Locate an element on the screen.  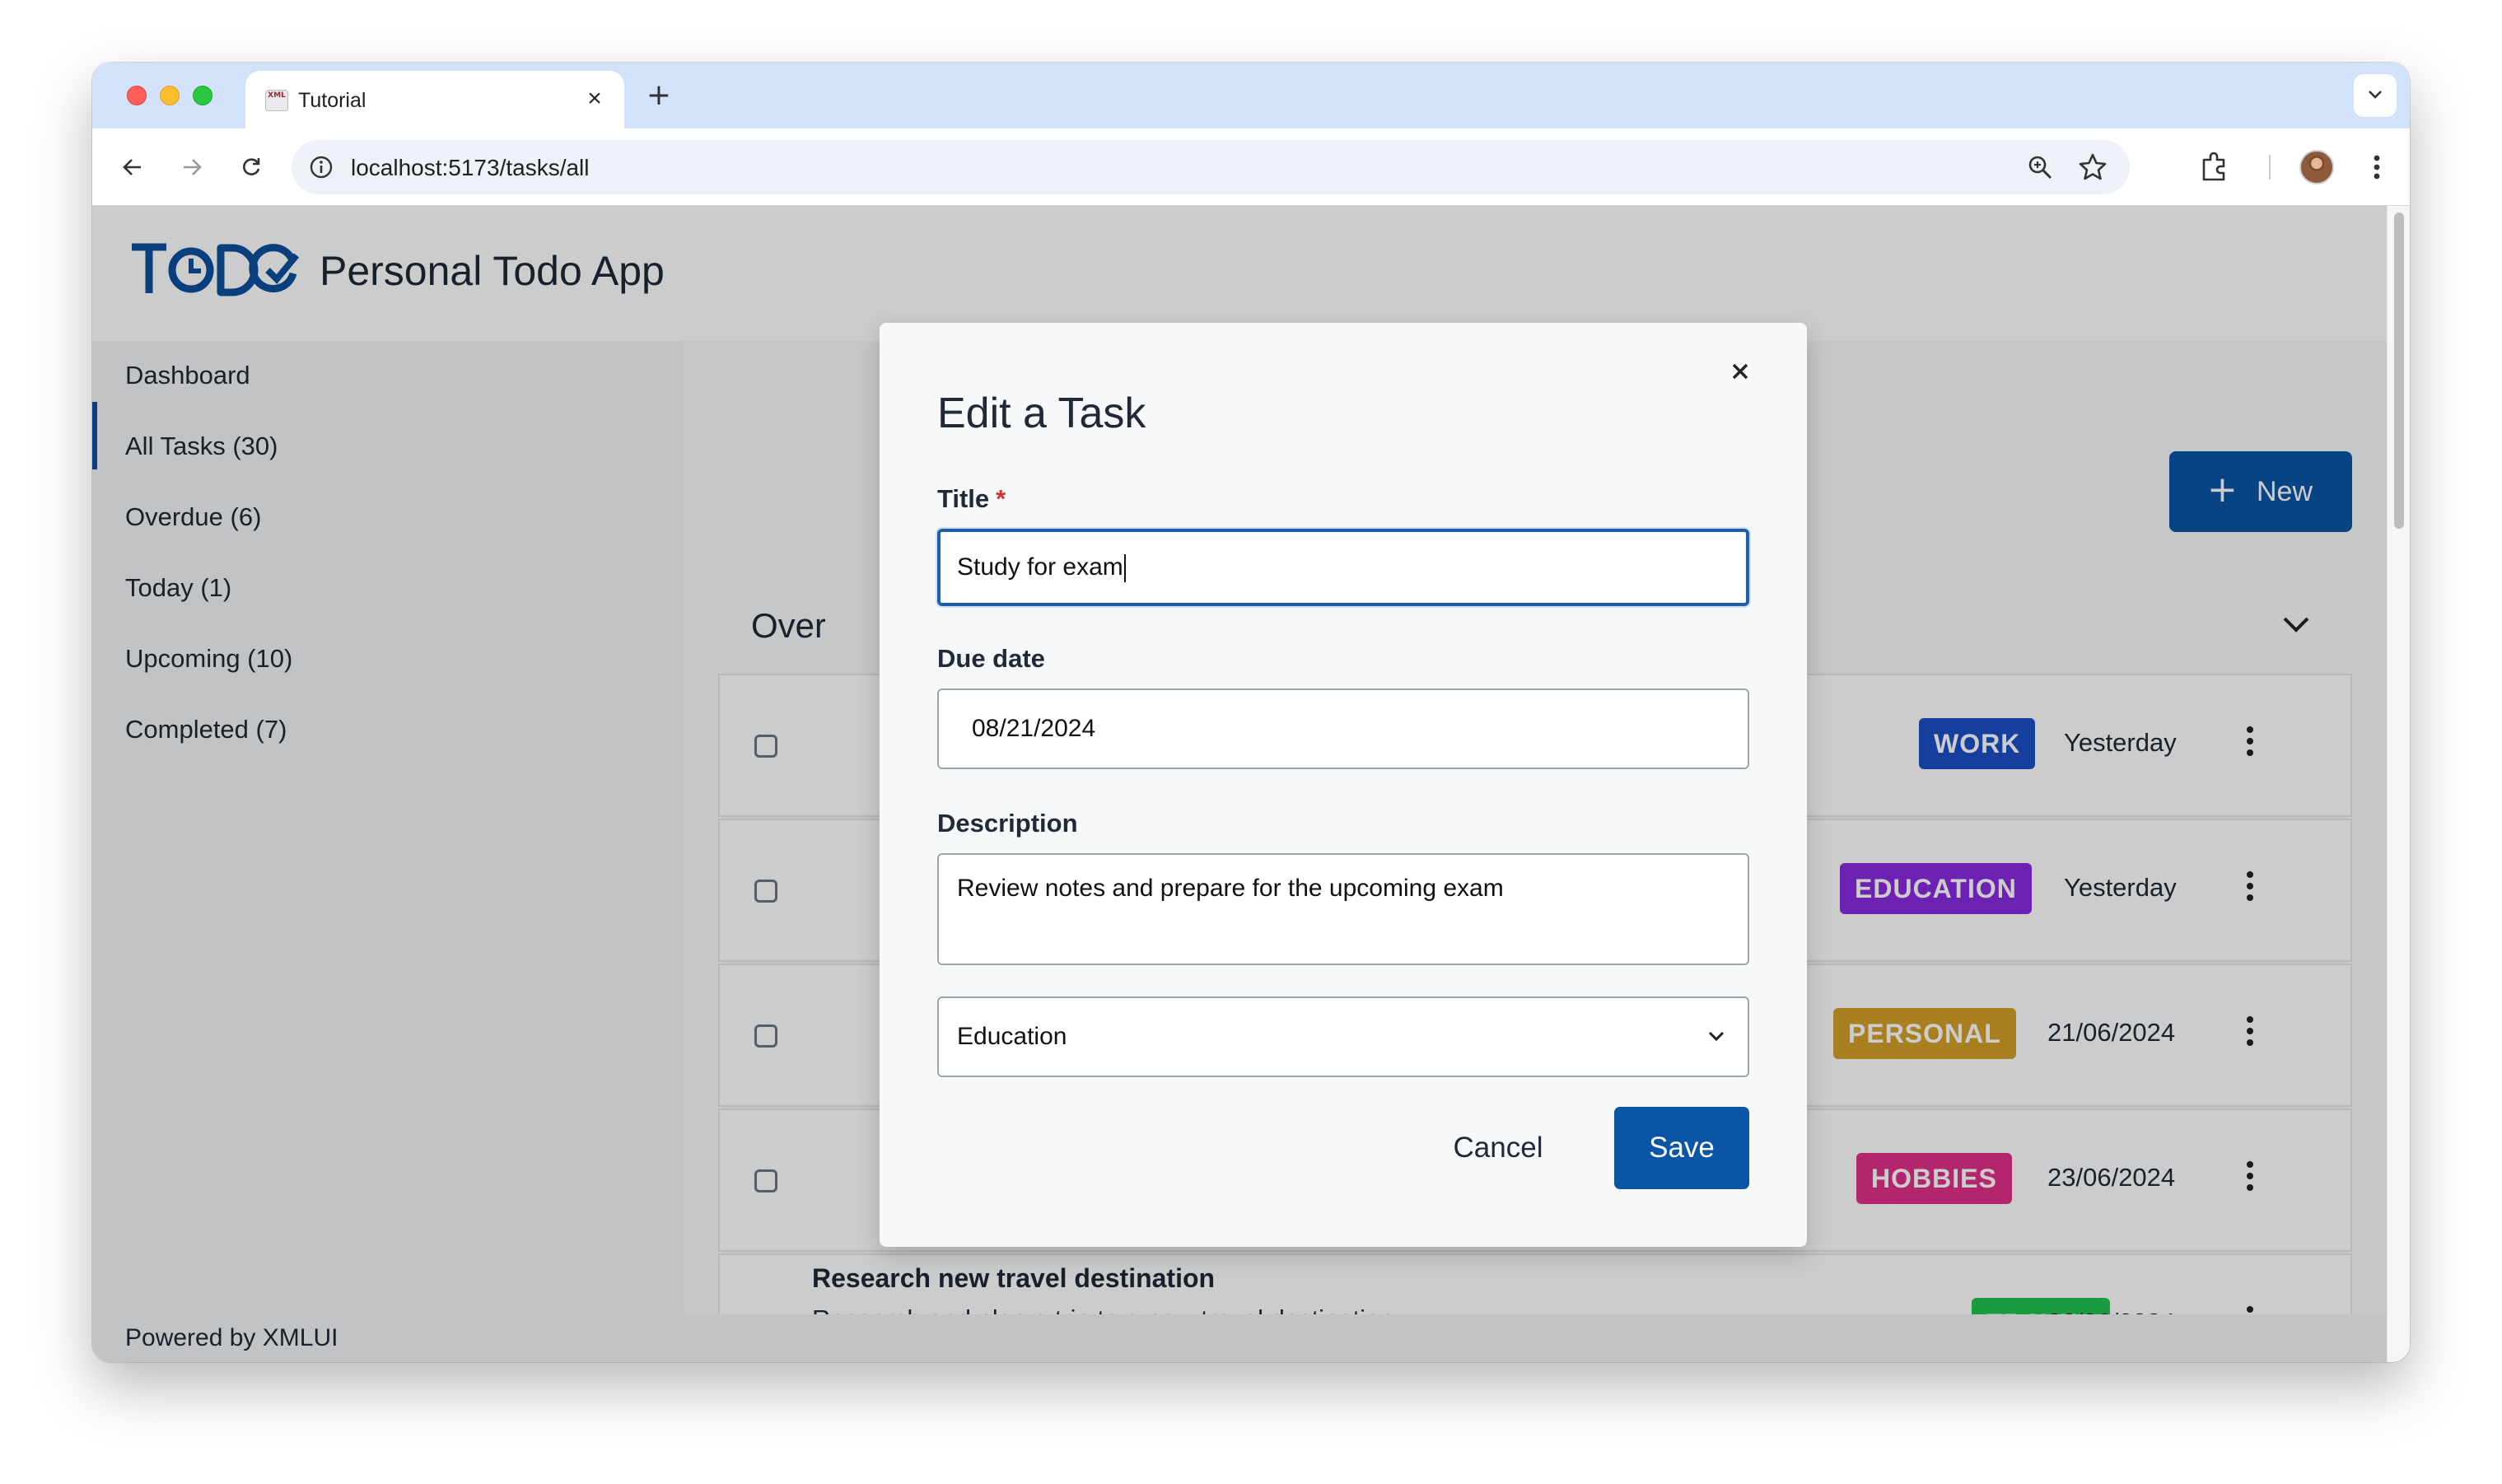
category-select-value: Education is located at coordinates (1012, 1036).